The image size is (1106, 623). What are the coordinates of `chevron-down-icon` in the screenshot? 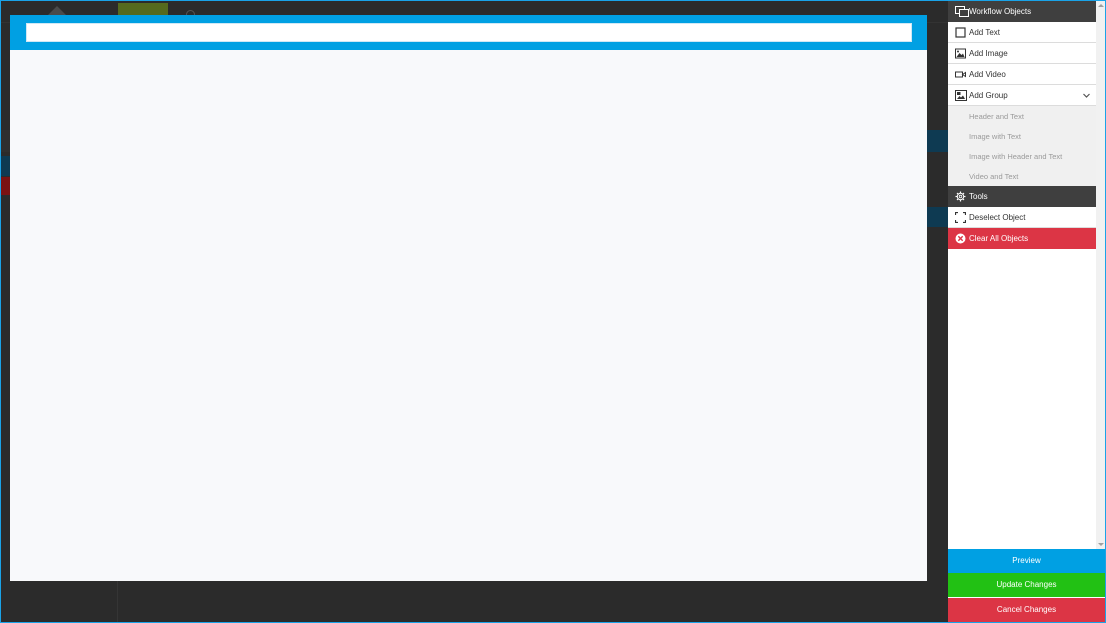 It's located at (1086, 95).